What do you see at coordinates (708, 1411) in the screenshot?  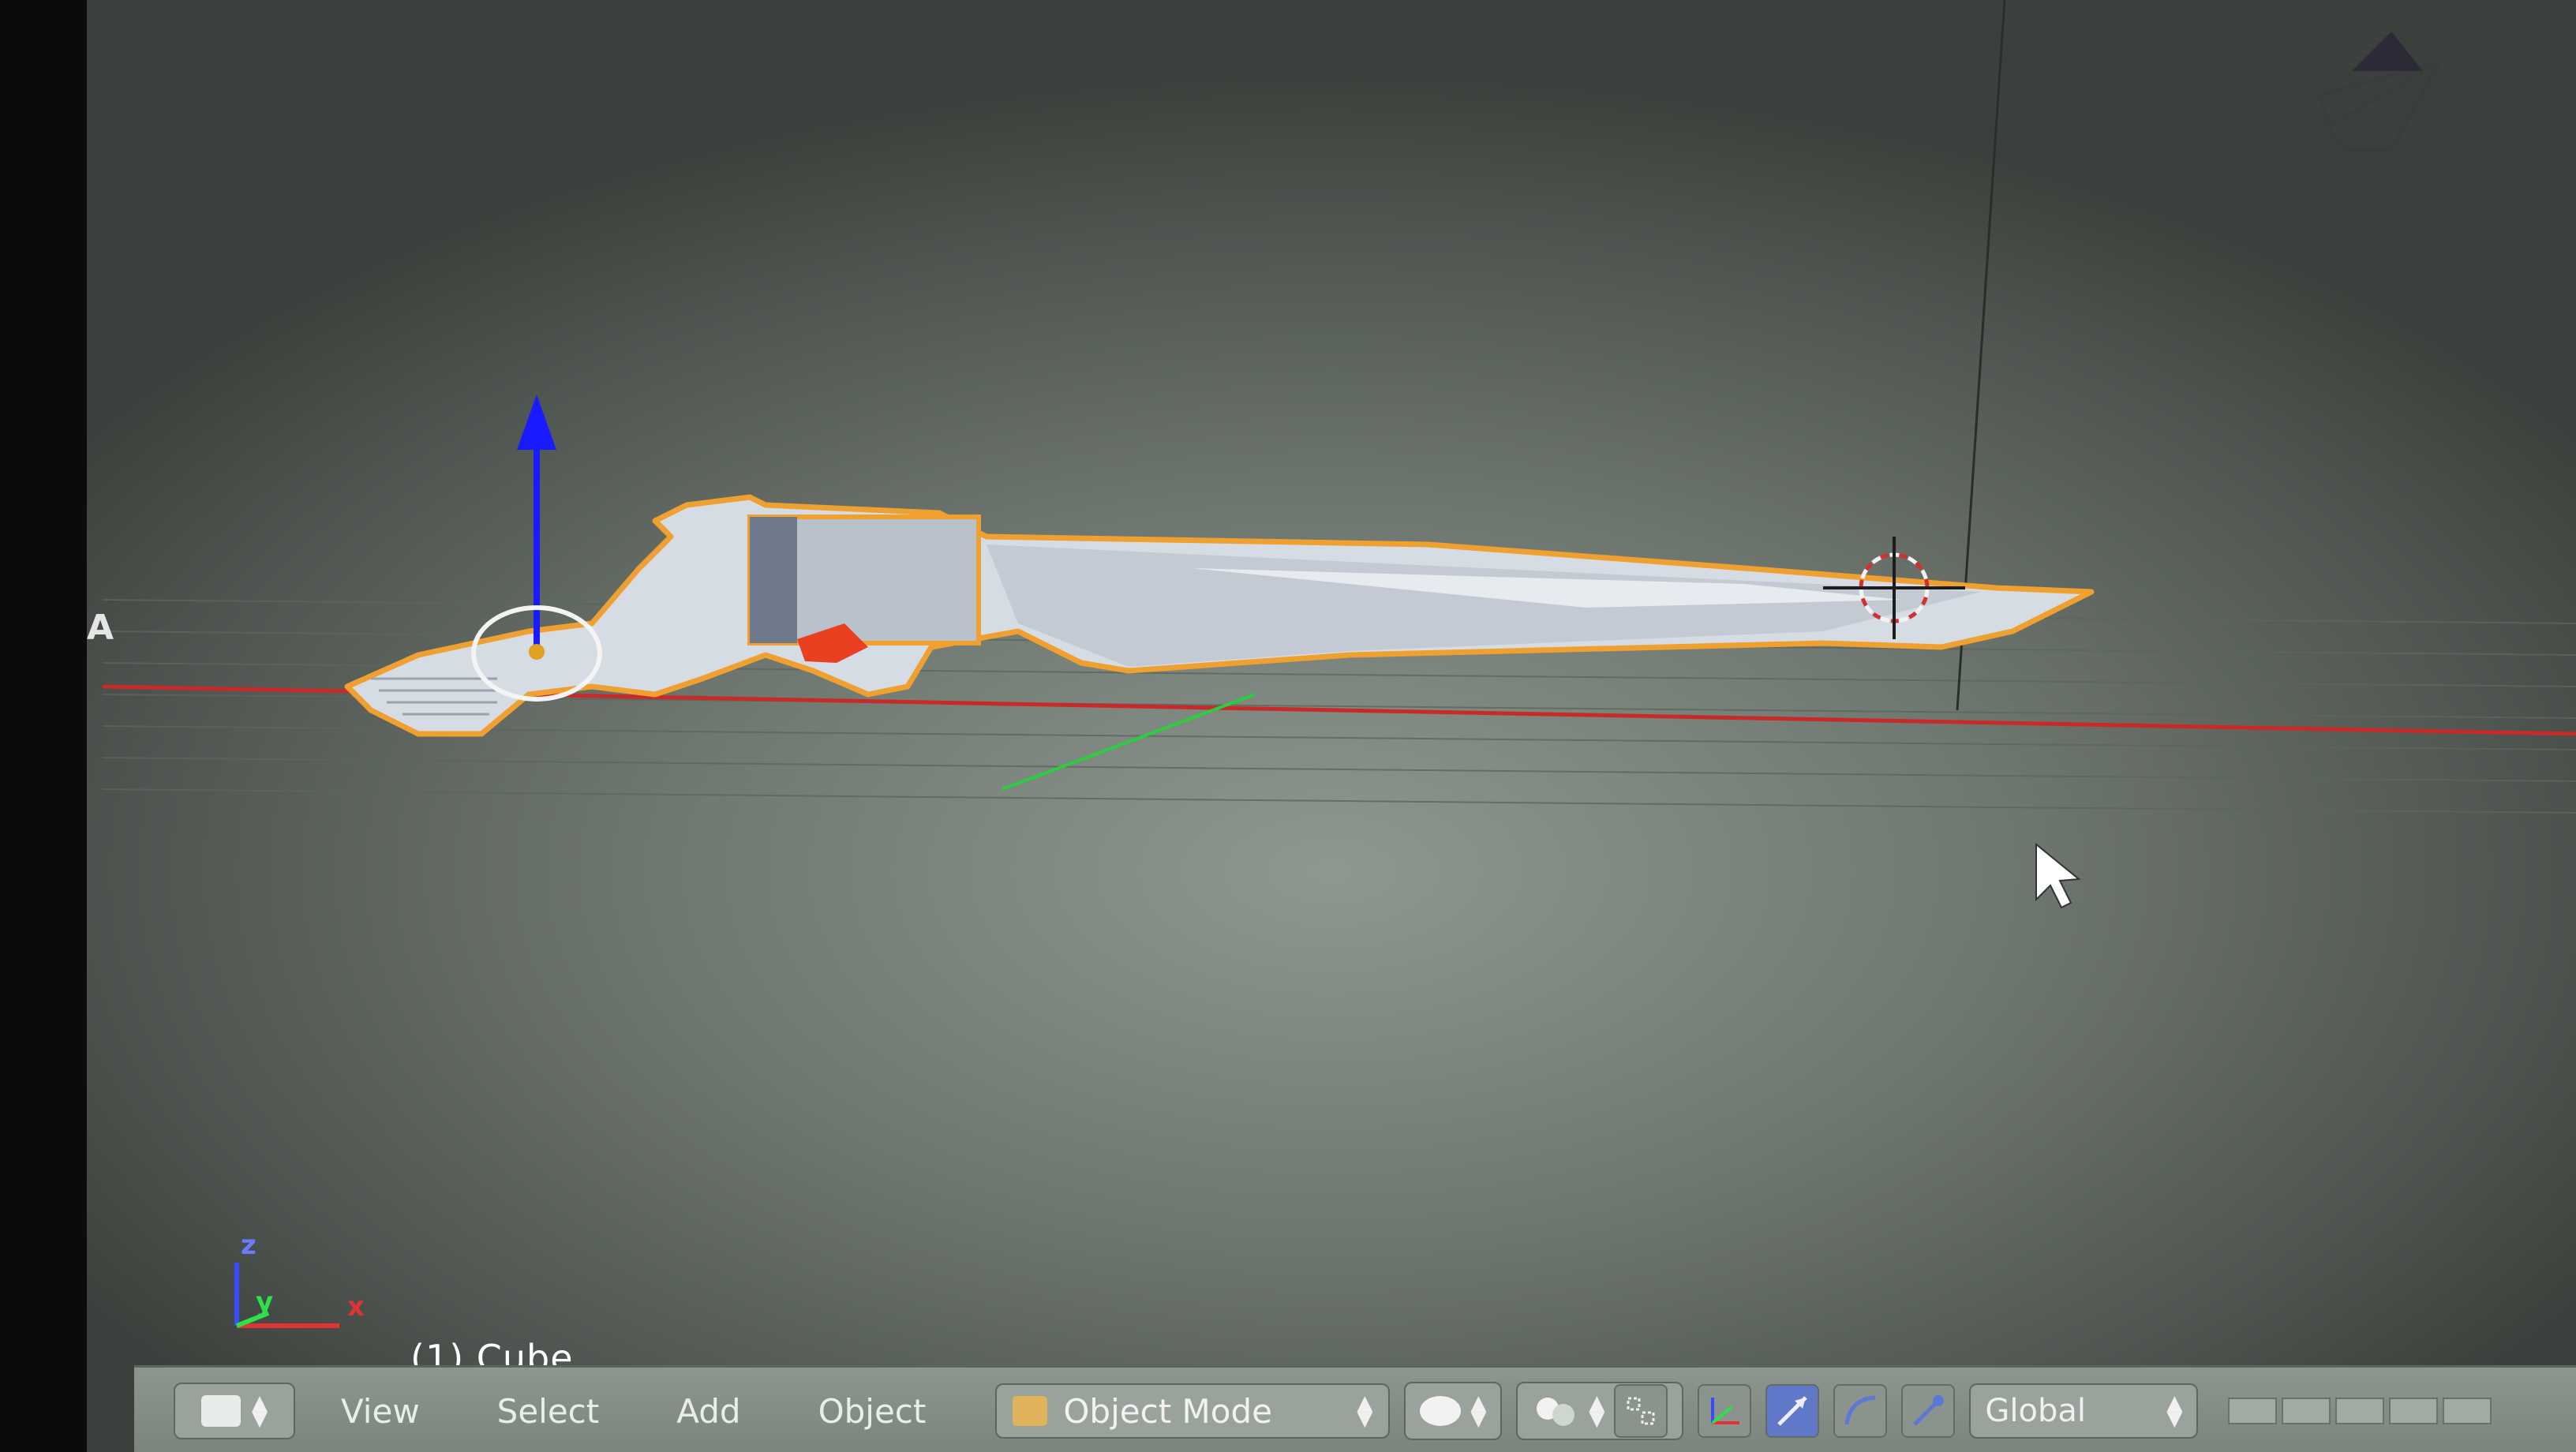 I see `menu-add: Add` at bounding box center [708, 1411].